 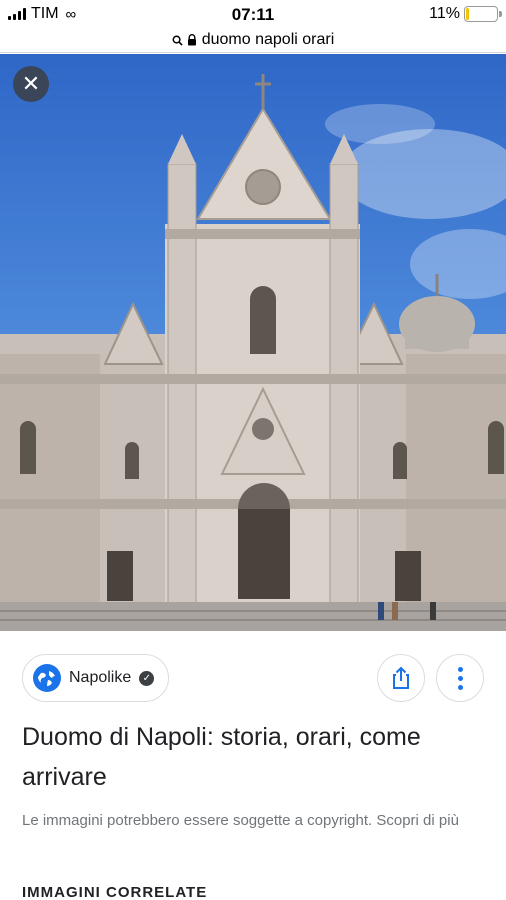 What do you see at coordinates (115, 892) in the screenshot?
I see `related-images-heading: IMMAGINI CORRELATE` at bounding box center [115, 892].